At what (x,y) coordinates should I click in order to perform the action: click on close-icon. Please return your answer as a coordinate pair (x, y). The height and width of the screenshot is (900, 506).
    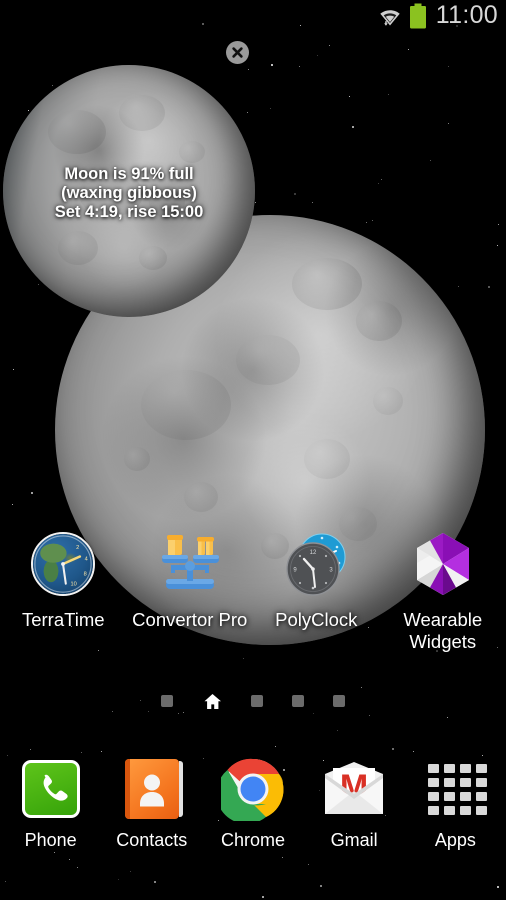
    Looking at the image, I should click on (237, 52).